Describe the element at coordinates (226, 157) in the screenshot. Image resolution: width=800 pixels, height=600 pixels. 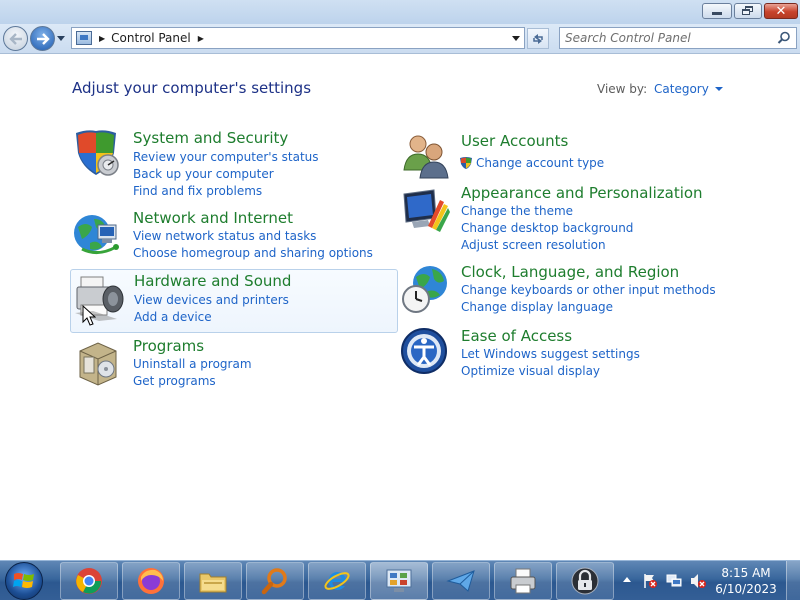
I see `link-review-computer-status: Review your computer's status` at that location.